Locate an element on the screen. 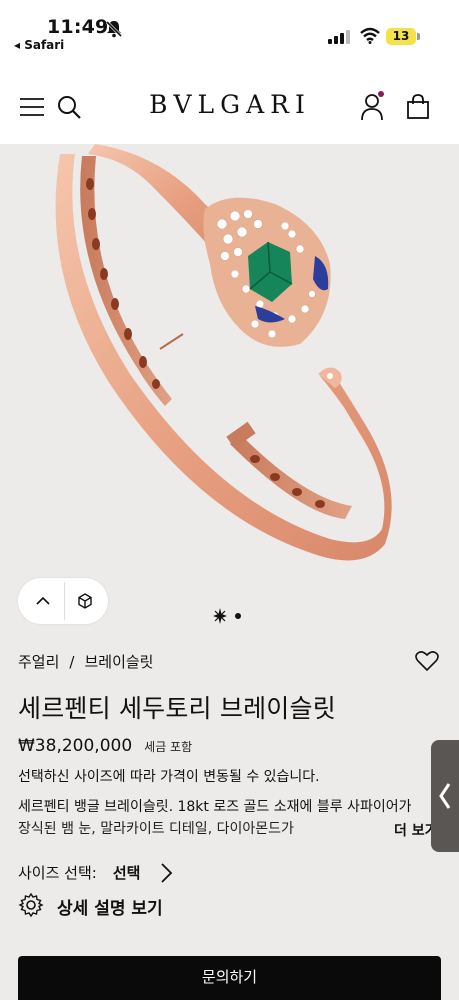  carousel-dot is located at coordinates (238, 616).